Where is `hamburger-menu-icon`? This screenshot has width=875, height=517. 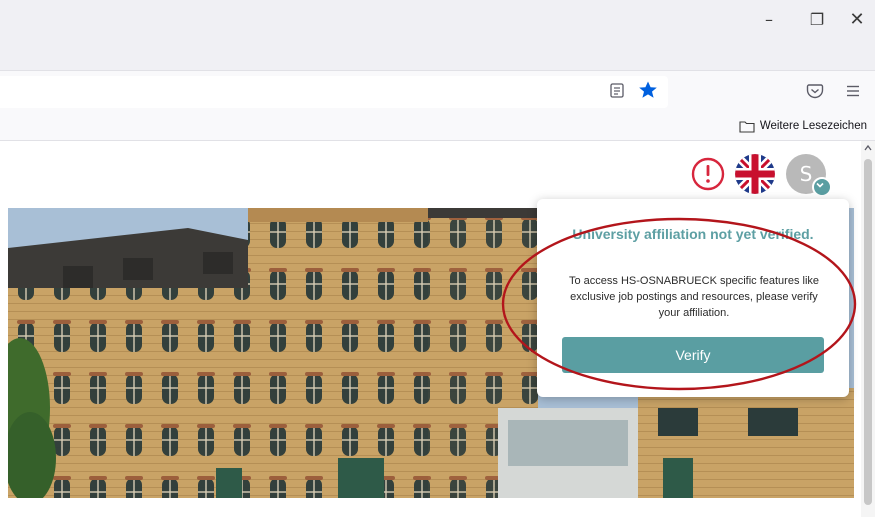 hamburger-menu-icon is located at coordinates (853, 91).